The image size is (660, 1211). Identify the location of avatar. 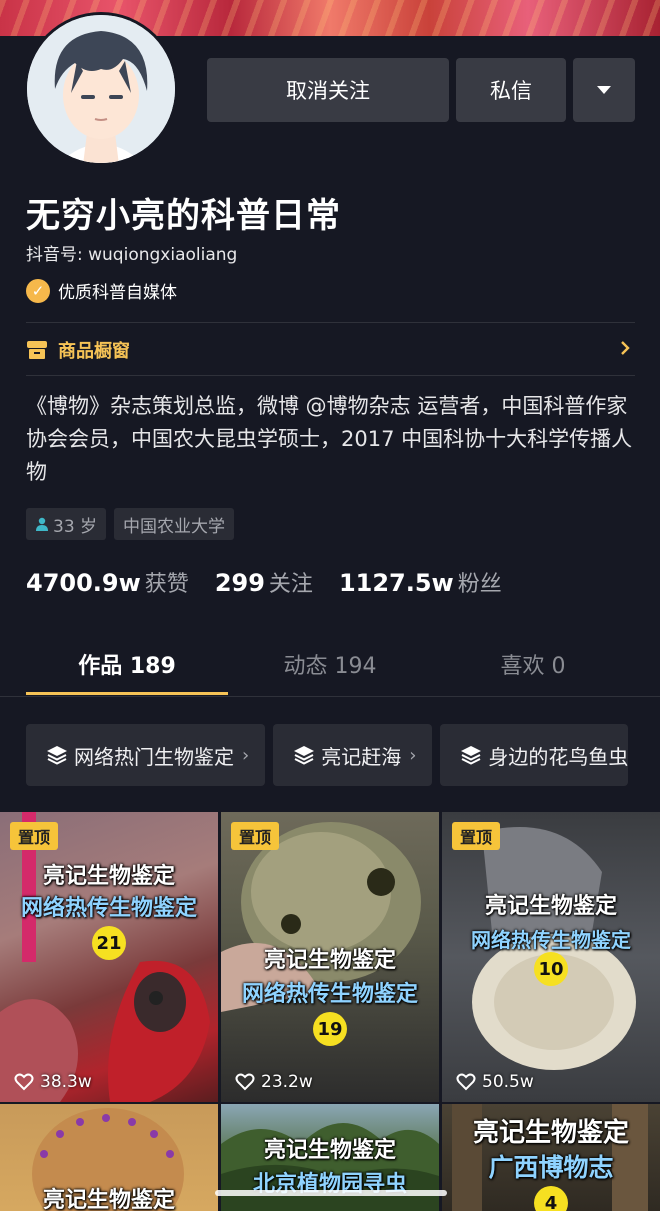
(101, 89).